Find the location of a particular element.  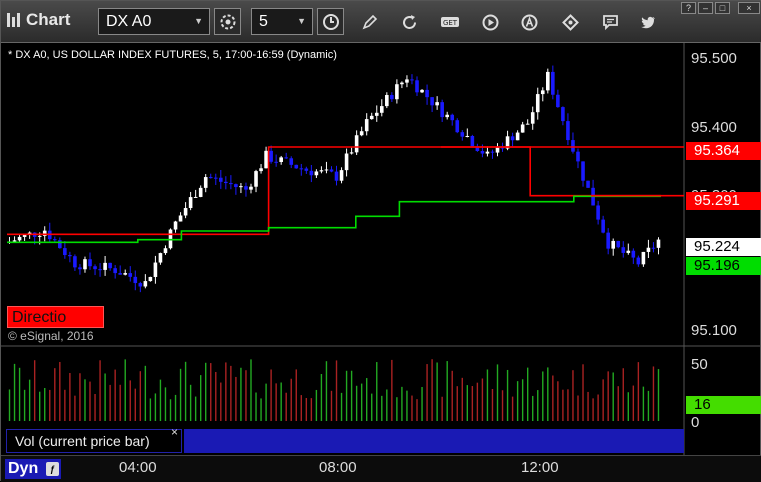

green-line-price-tag: 95.196 is located at coordinates (723, 266).